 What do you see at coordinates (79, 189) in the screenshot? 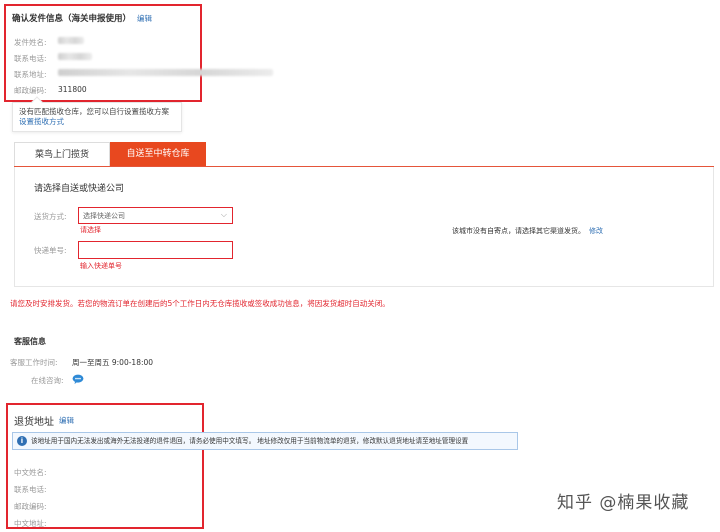
I see `courier-panel-title: 请选择自送或快递公司` at bounding box center [79, 189].